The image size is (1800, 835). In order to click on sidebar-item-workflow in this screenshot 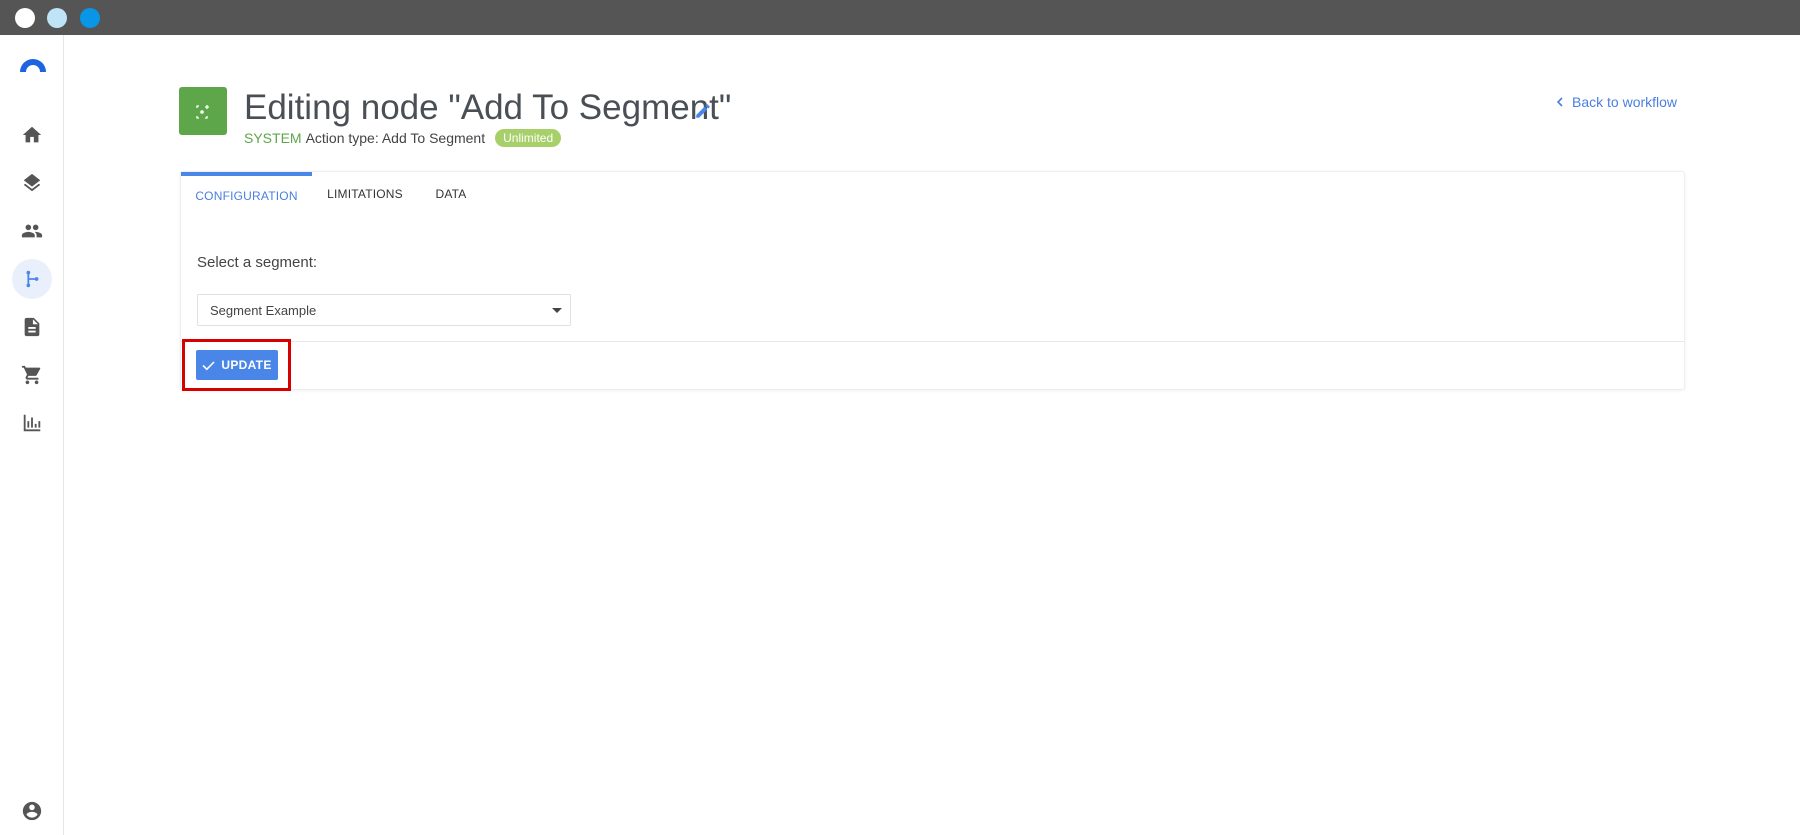, I will do `click(32, 279)`.